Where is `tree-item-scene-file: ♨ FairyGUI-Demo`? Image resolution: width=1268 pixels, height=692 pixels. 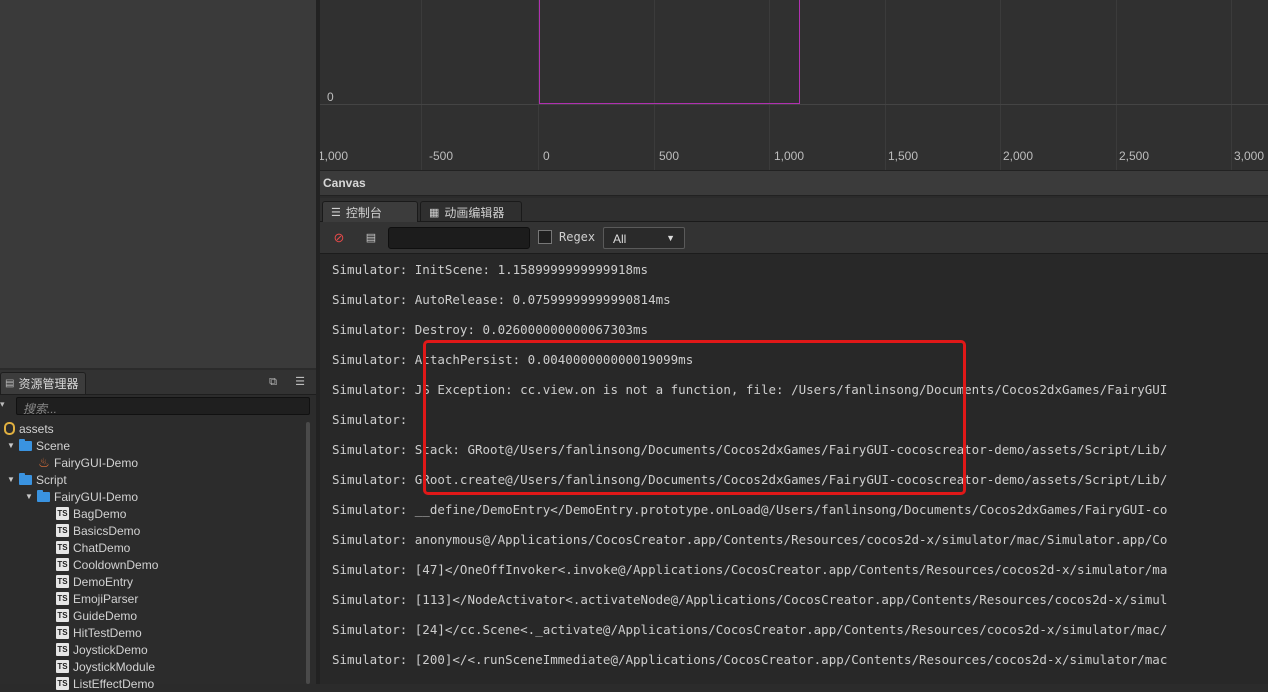 tree-item-scene-file: ♨ FairyGUI-Demo is located at coordinates (88, 462).